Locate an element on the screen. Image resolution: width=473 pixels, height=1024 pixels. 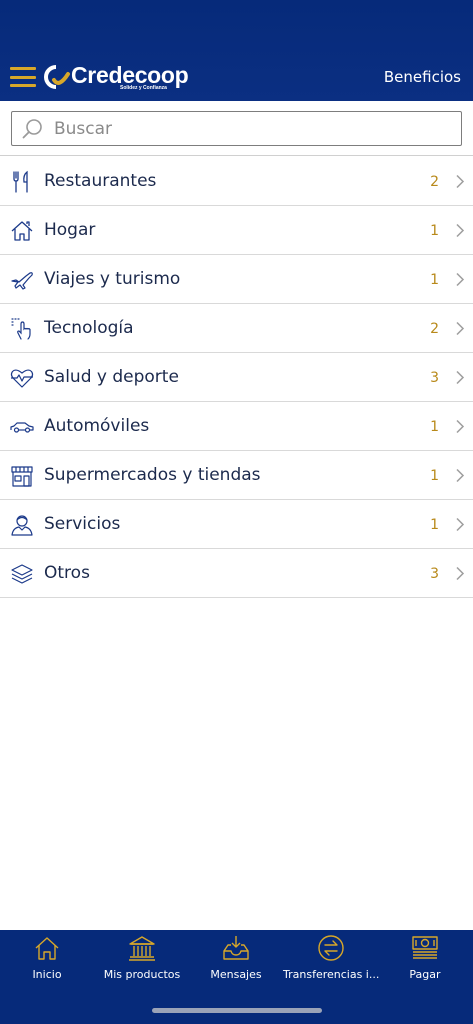
list-item-salud: Salud y deporte 3 is located at coordinates (236, 377).